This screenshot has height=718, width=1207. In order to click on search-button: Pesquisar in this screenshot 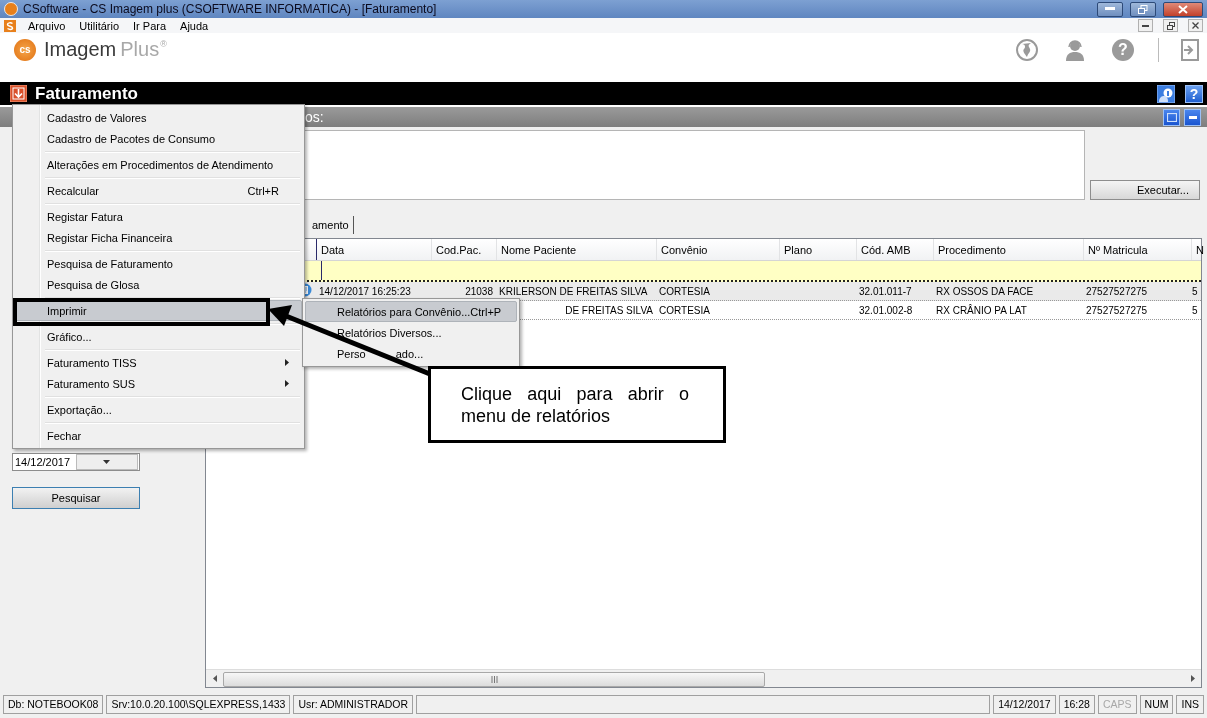, I will do `click(76, 498)`.